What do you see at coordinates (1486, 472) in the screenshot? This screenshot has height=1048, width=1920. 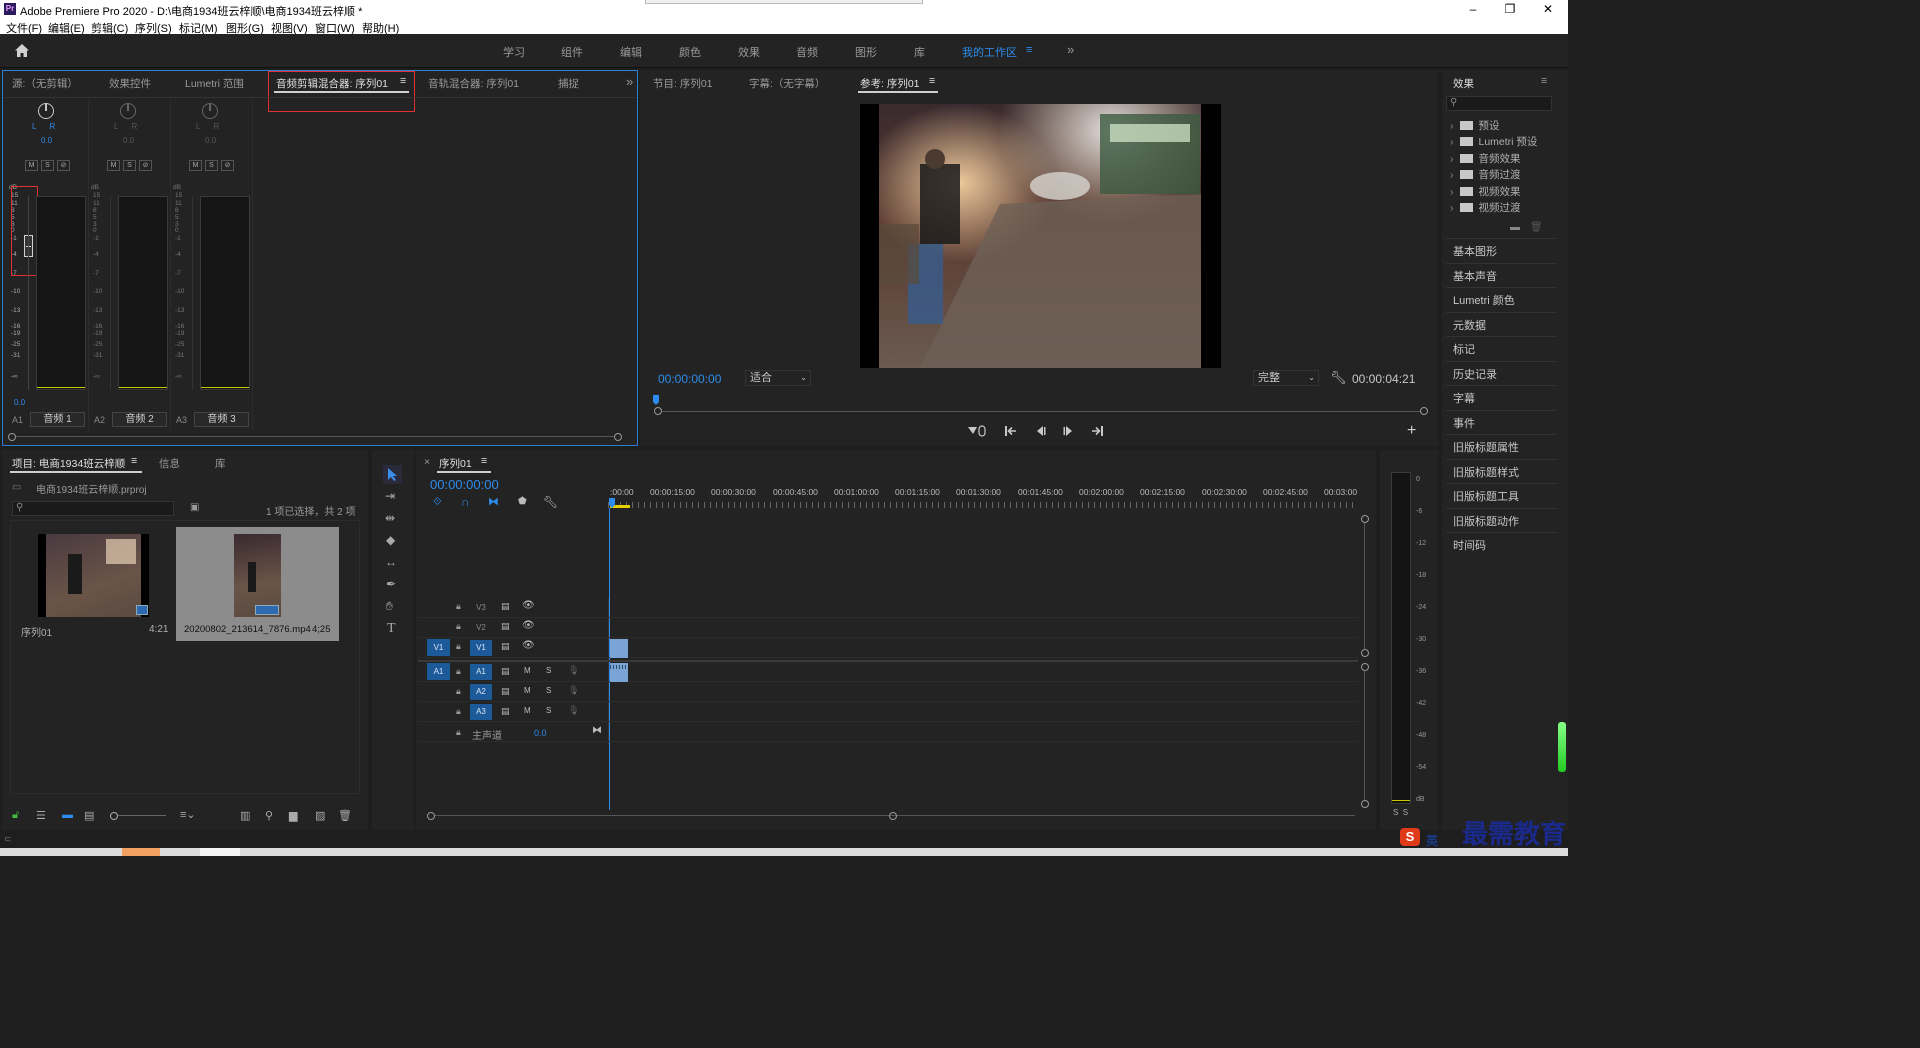 I see `effects-panel-item: 旧版标题样式` at bounding box center [1486, 472].